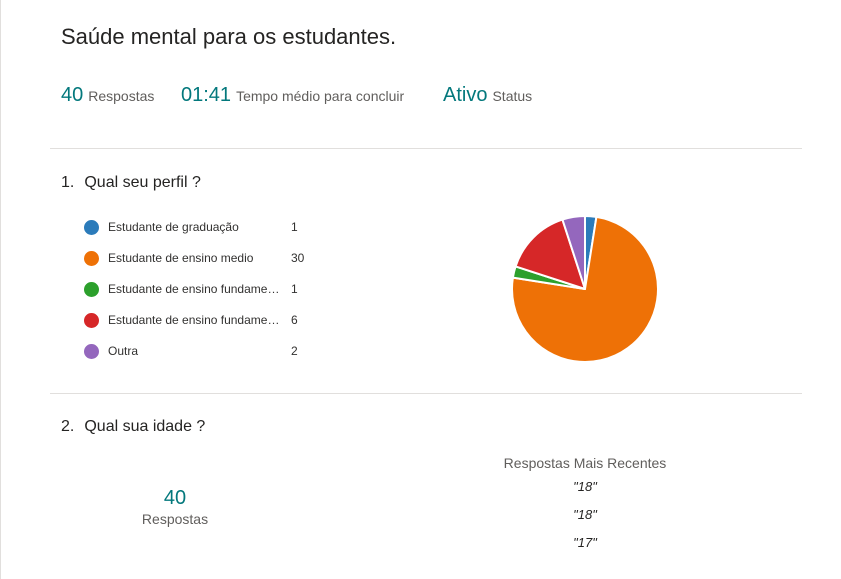 This screenshot has height=579, width=841. I want to click on recent-response-item: "17", so click(585, 542).